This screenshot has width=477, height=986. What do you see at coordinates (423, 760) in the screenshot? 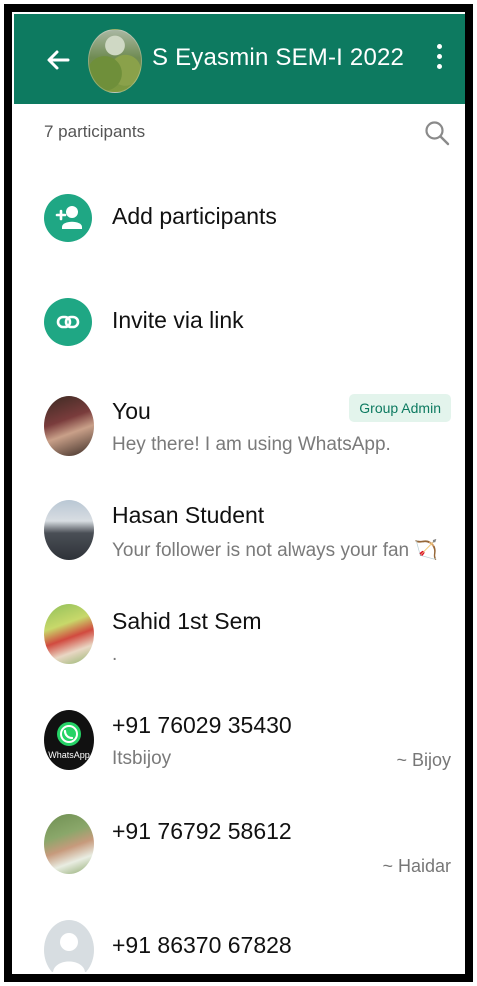
I see `participant-alias: ~ Bijoy` at bounding box center [423, 760].